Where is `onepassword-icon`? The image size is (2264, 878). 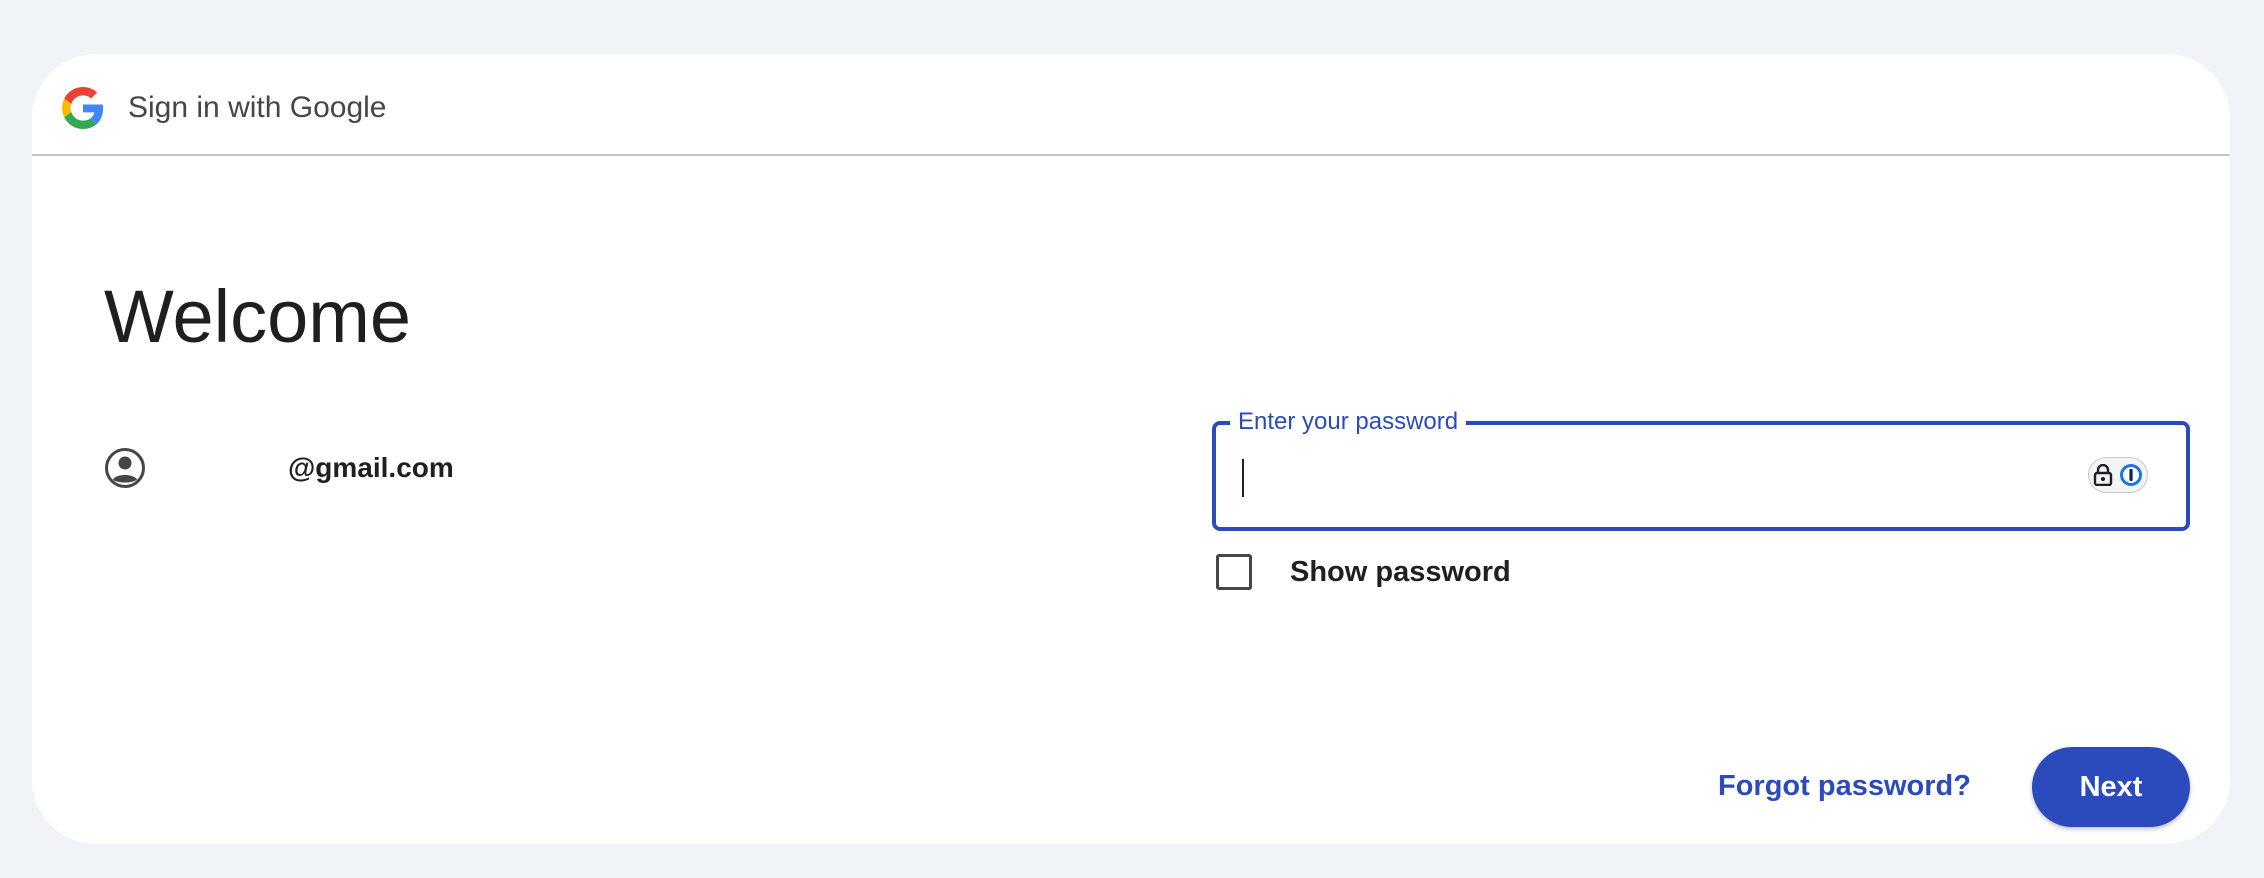 onepassword-icon is located at coordinates (2131, 475).